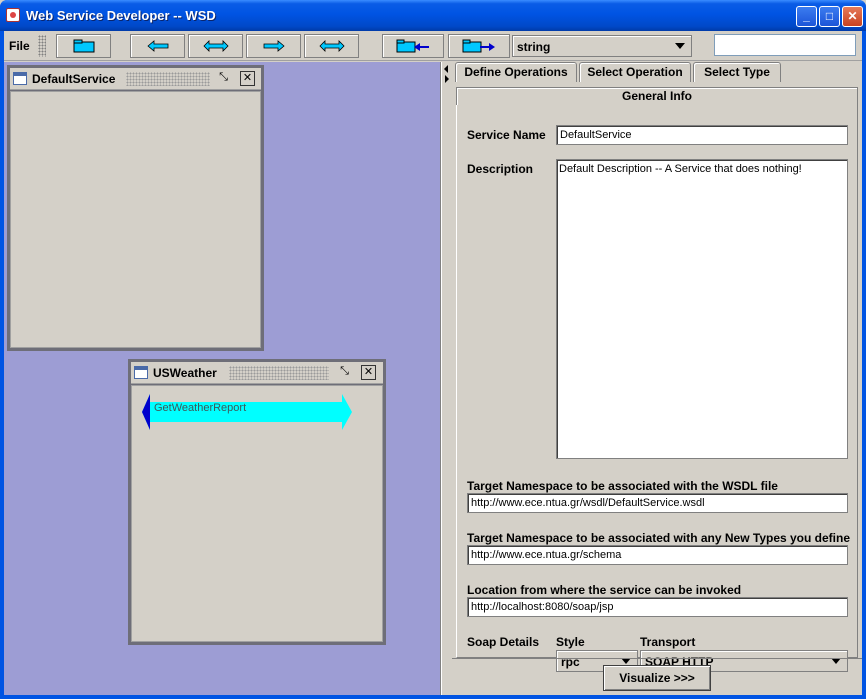 The width and height of the screenshot is (866, 699). I want to click on add-operation-button, so click(331, 46).